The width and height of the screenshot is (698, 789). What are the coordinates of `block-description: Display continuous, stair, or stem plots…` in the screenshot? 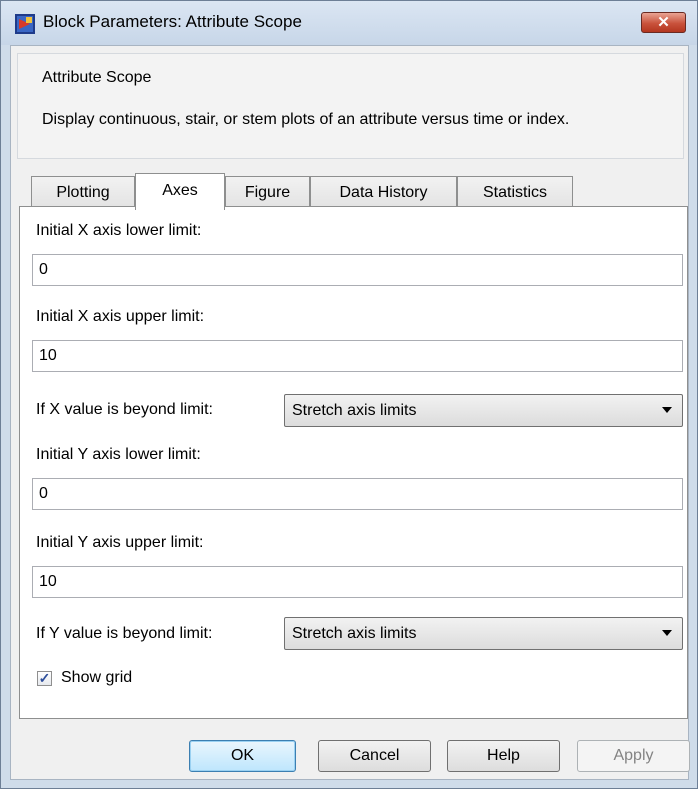 It's located at (306, 119).